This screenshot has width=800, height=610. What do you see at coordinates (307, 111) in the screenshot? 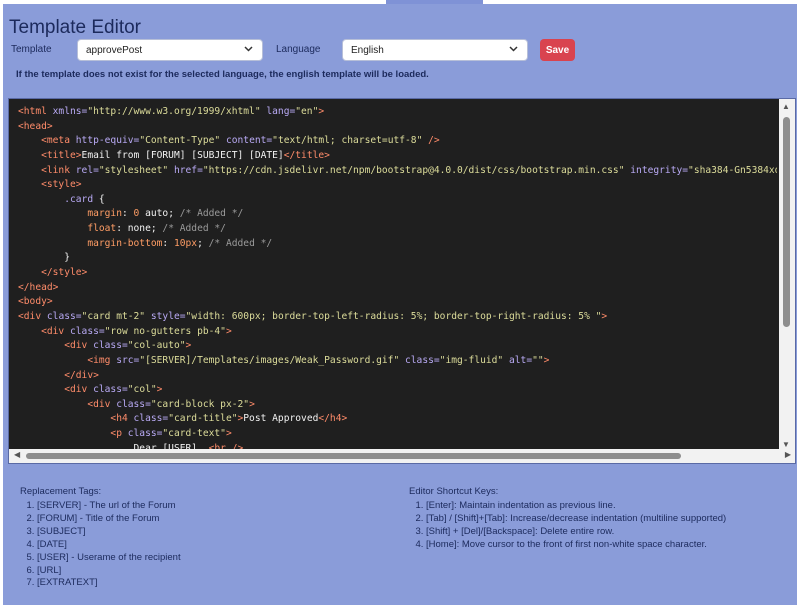
I see `code-token: "en"` at bounding box center [307, 111].